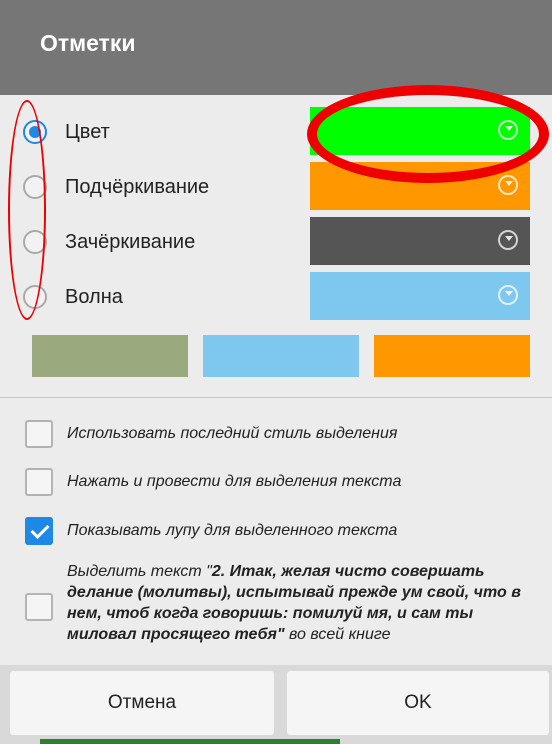 This screenshot has width=552, height=744. I want to click on option-magnifier: Показывать лупу для выделенного текста, so click(211, 531).